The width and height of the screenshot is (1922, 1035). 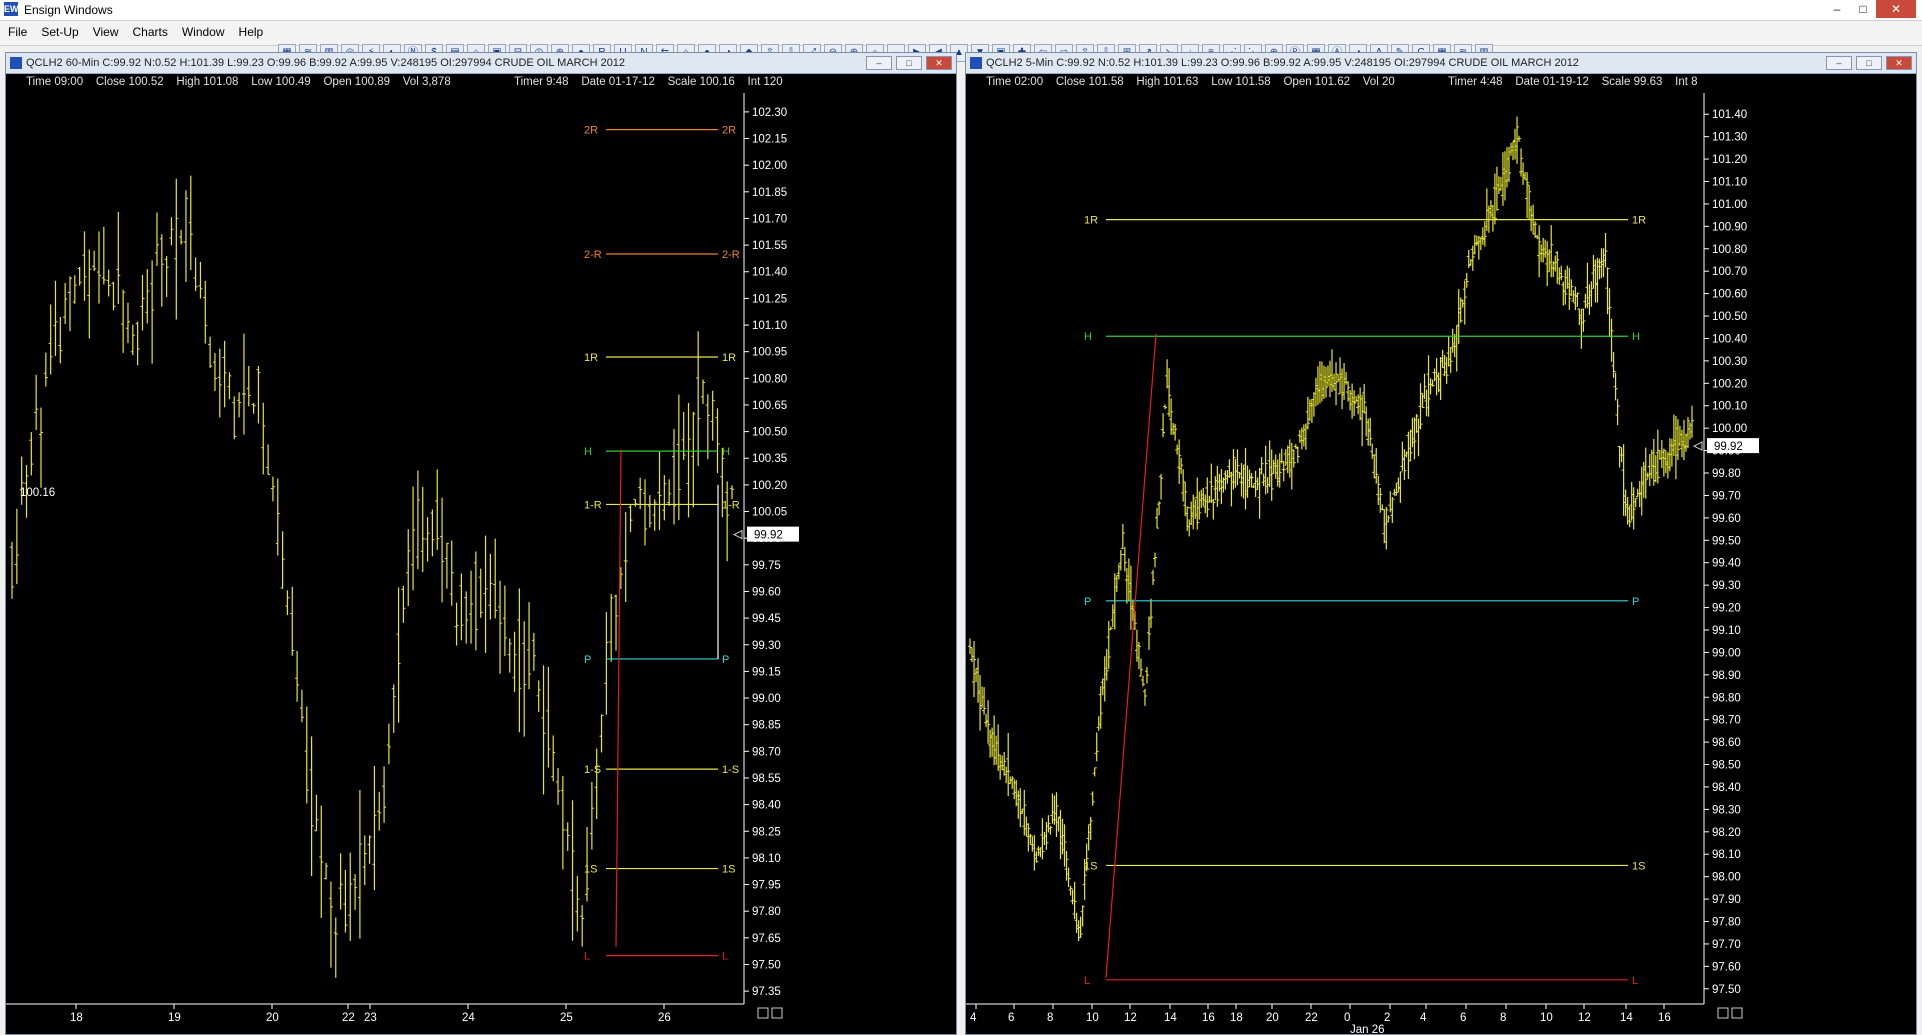 I want to click on y-tick-label: 100.50, so click(x=769, y=433).